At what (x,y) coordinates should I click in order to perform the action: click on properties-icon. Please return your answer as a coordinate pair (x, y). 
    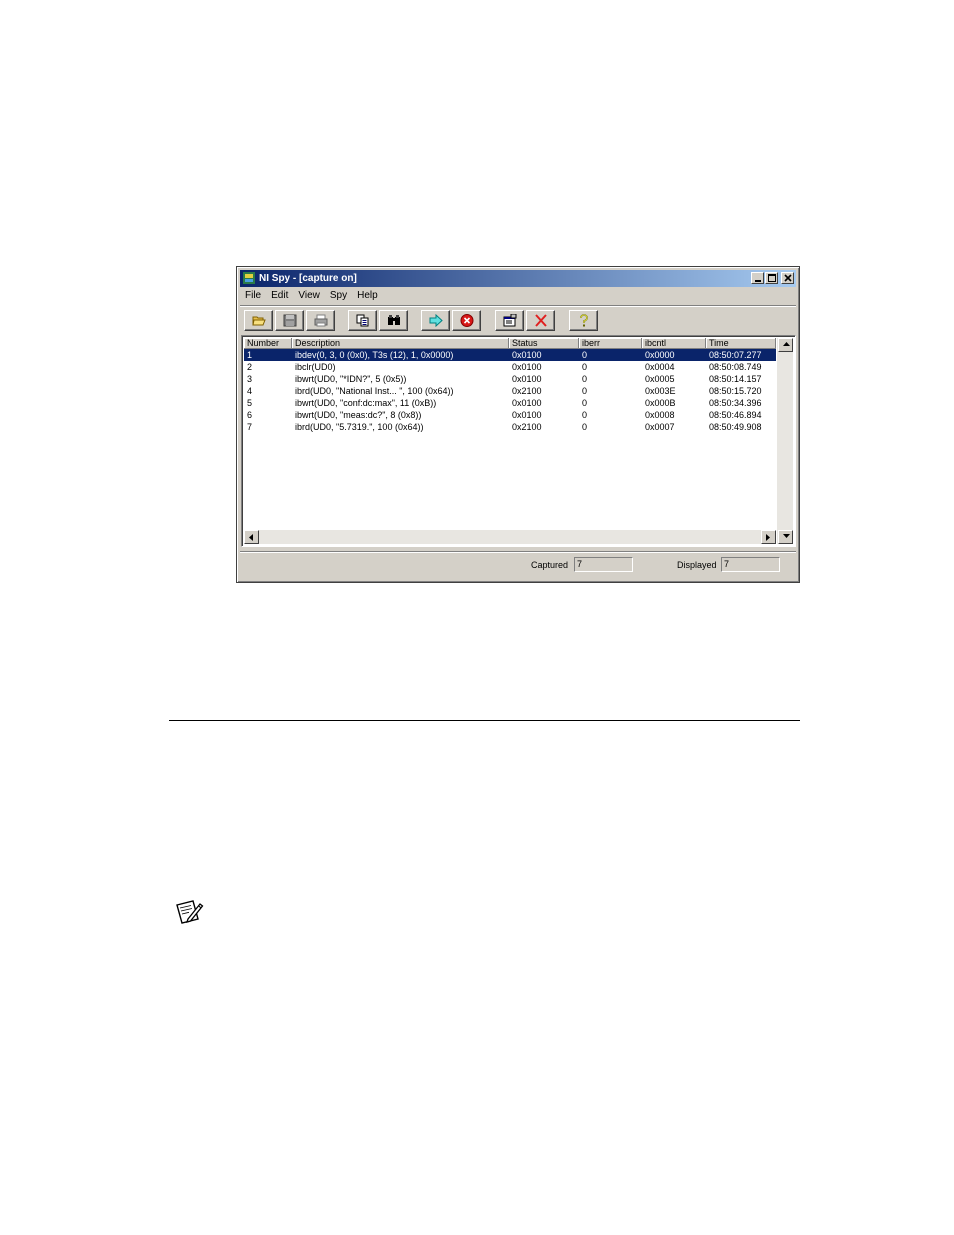
    Looking at the image, I should click on (510, 320).